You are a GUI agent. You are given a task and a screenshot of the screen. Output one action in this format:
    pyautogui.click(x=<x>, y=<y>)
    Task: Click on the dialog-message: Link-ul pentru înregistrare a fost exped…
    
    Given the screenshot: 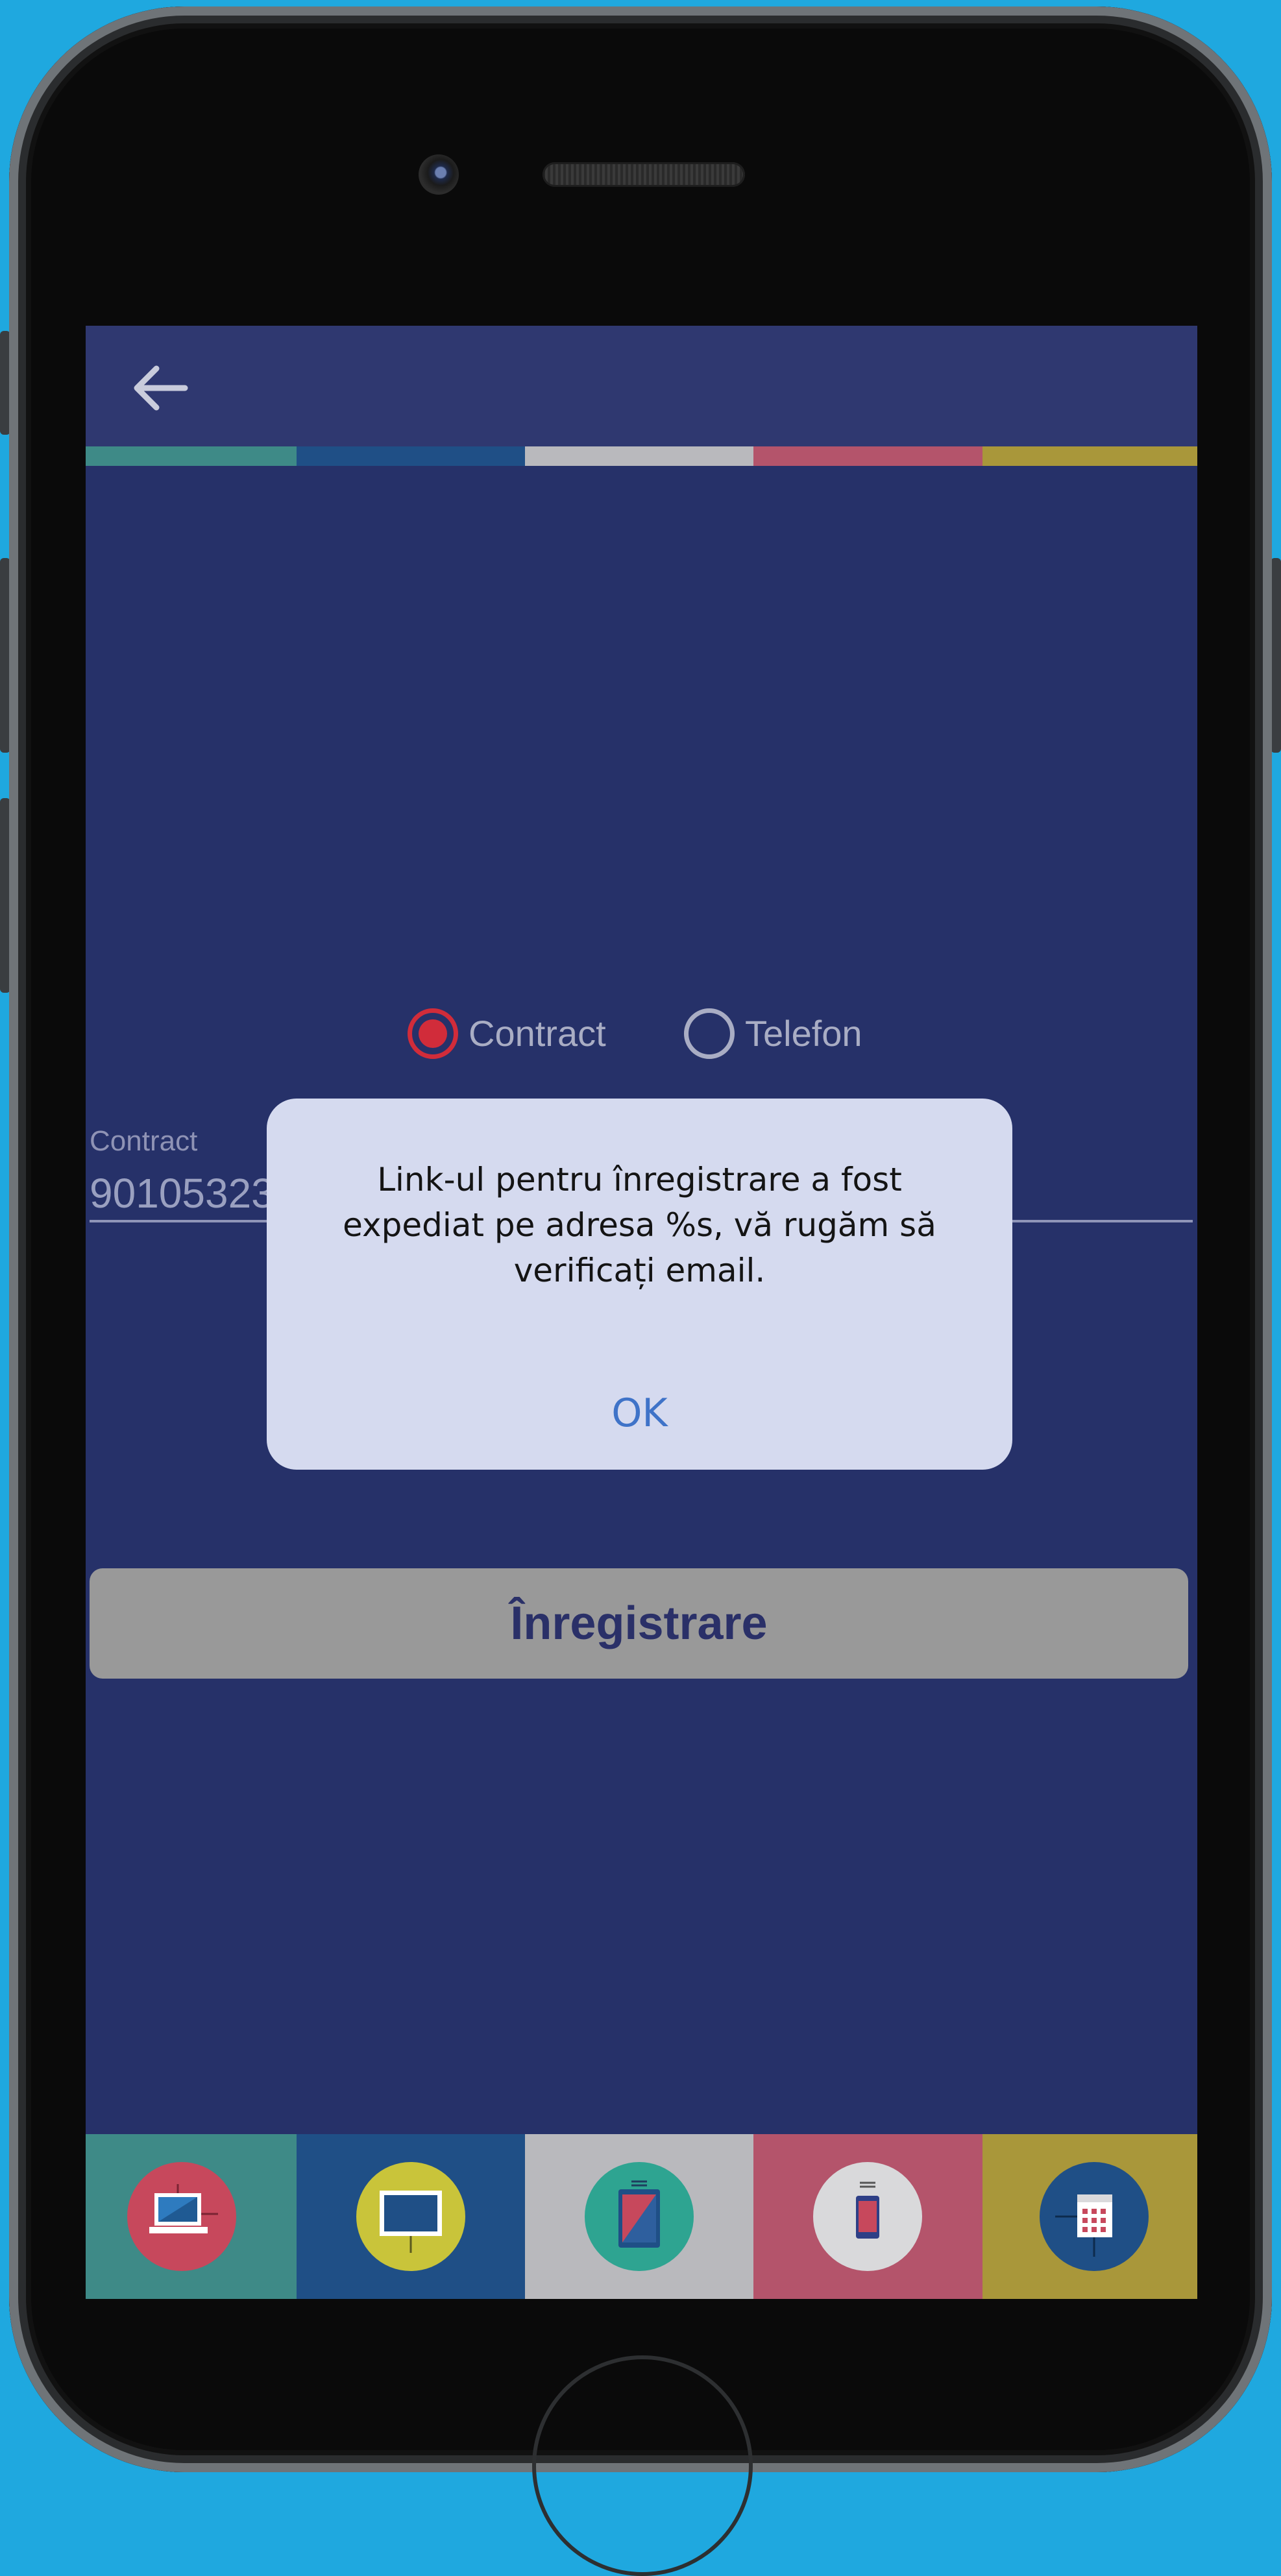 What is the action you would take?
    pyautogui.click(x=639, y=1225)
    